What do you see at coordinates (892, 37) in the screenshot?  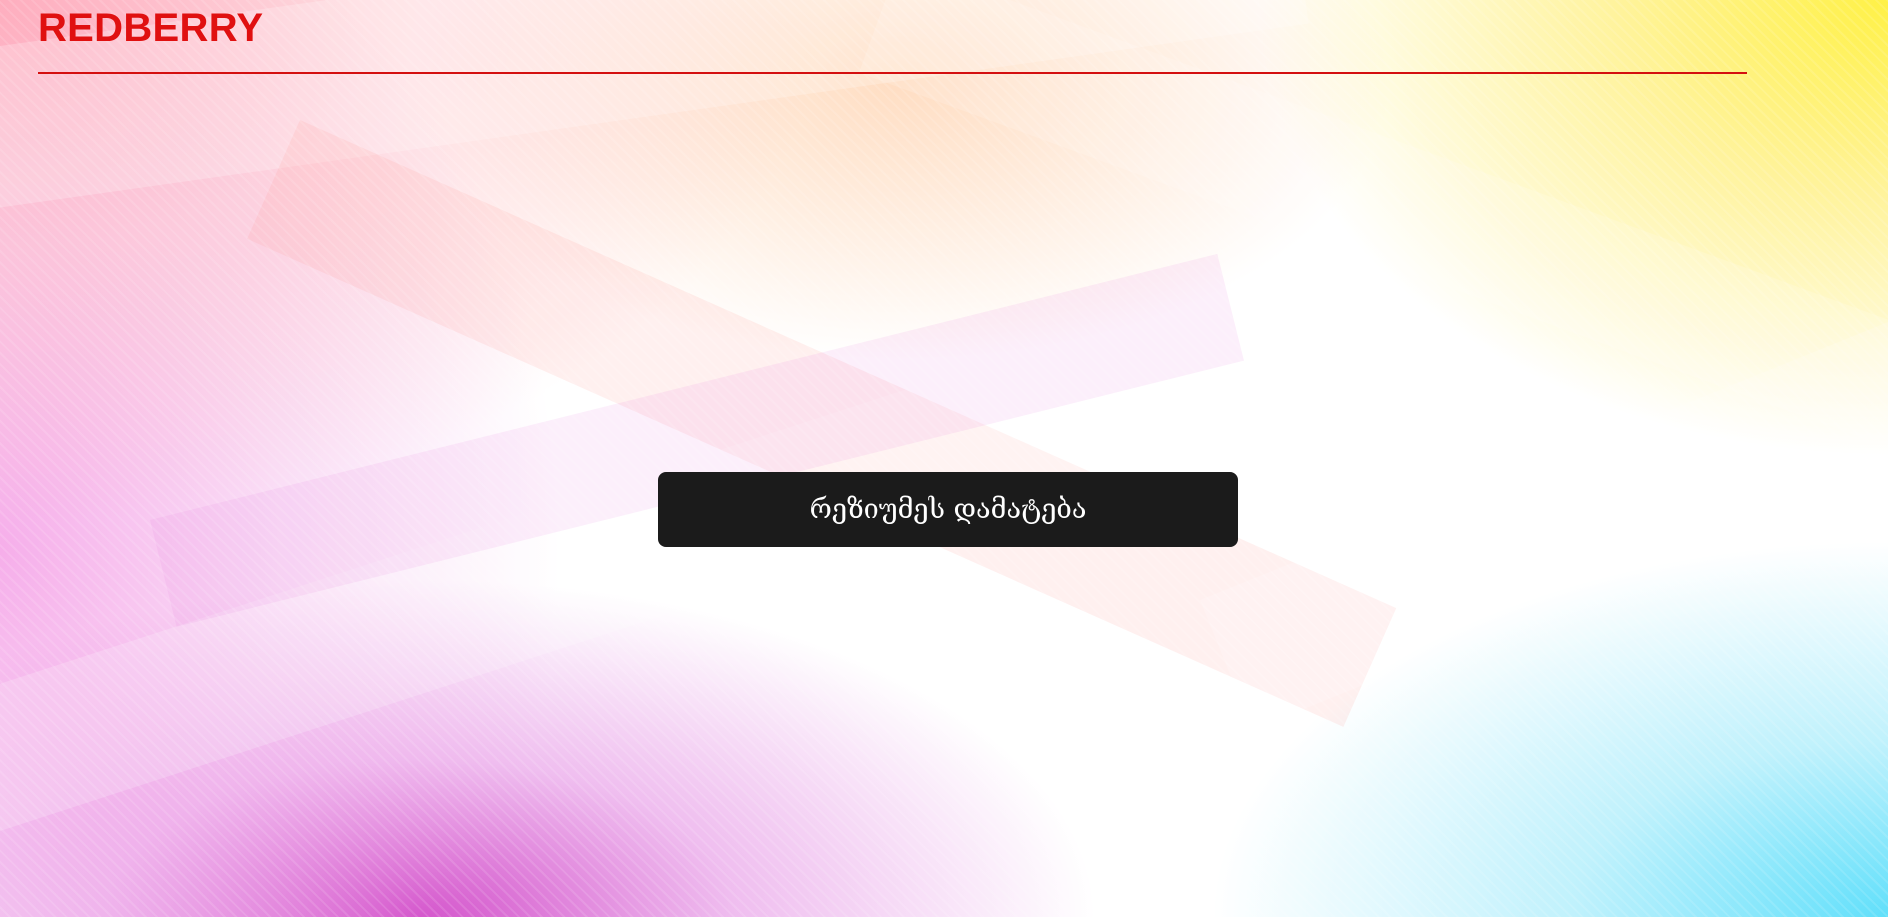 I see `top-header: REDBERRY` at bounding box center [892, 37].